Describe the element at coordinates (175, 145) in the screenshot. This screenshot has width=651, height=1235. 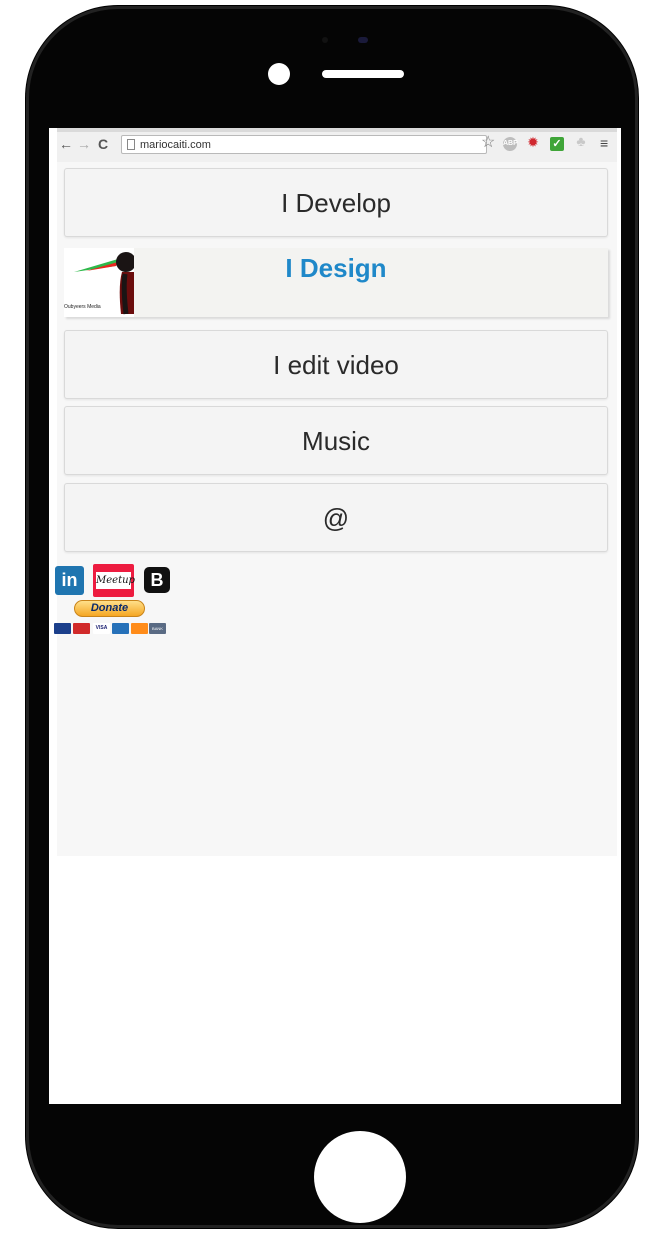
I see `url-text: mariocaiti.com` at that location.